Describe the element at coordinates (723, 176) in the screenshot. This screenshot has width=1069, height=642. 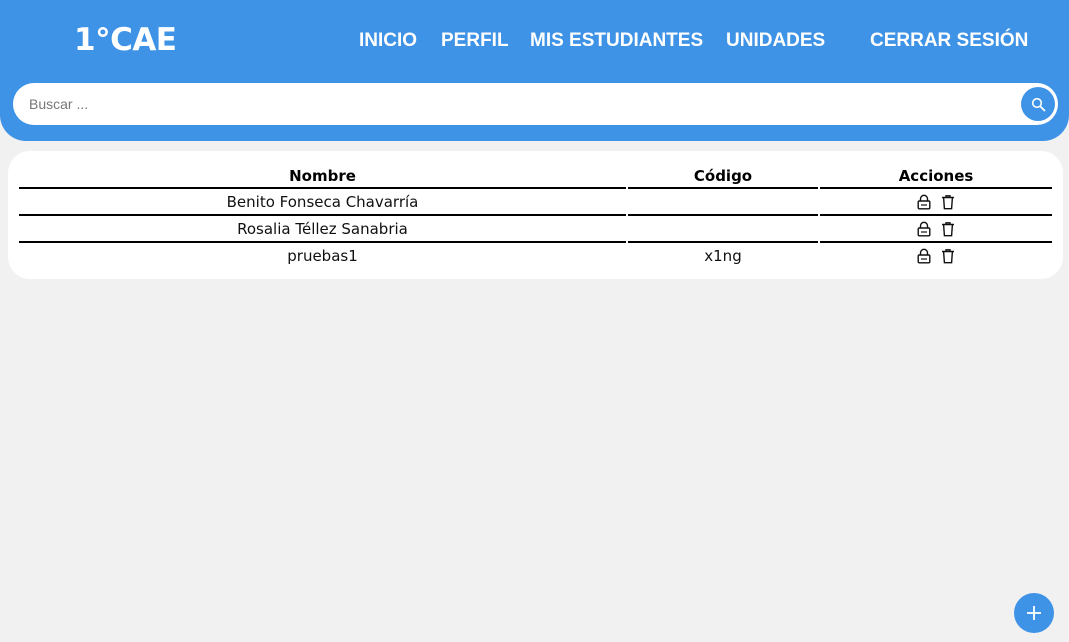
I see `column-header-codigo: Código` at that location.